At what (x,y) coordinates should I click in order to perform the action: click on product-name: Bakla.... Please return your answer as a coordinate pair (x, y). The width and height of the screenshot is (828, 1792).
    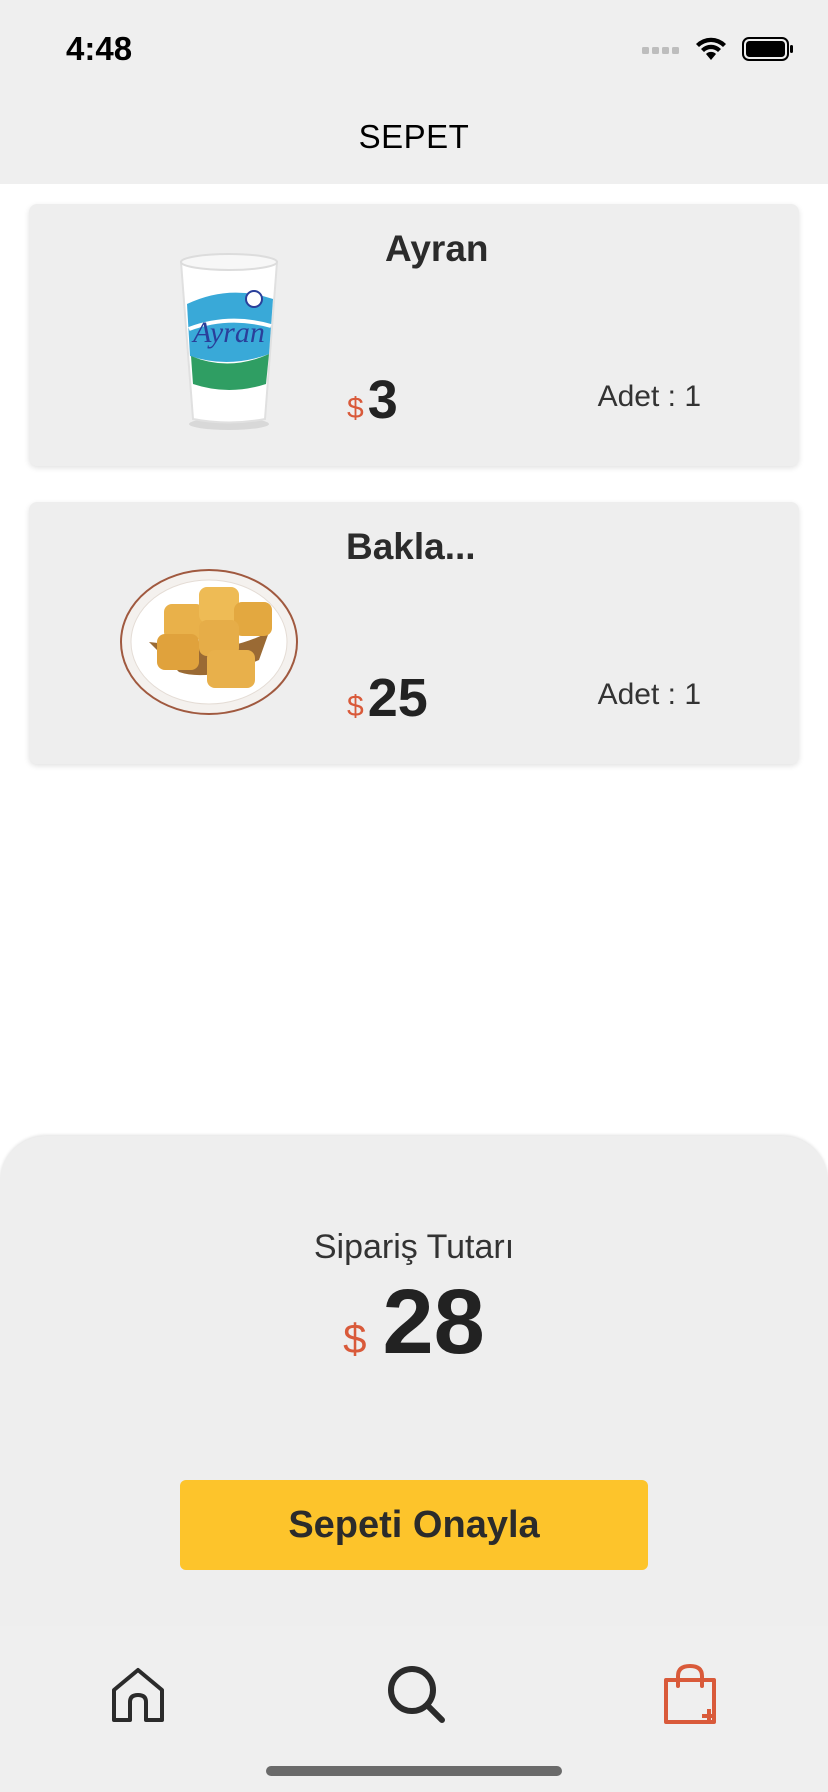
    Looking at the image, I should click on (411, 546).